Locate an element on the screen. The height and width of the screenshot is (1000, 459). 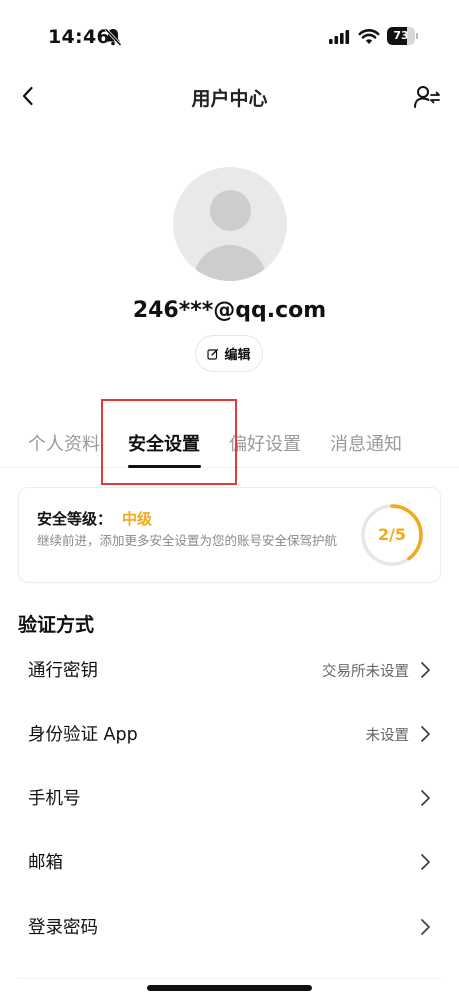
edit-button: 编辑 is located at coordinates (229, 353).